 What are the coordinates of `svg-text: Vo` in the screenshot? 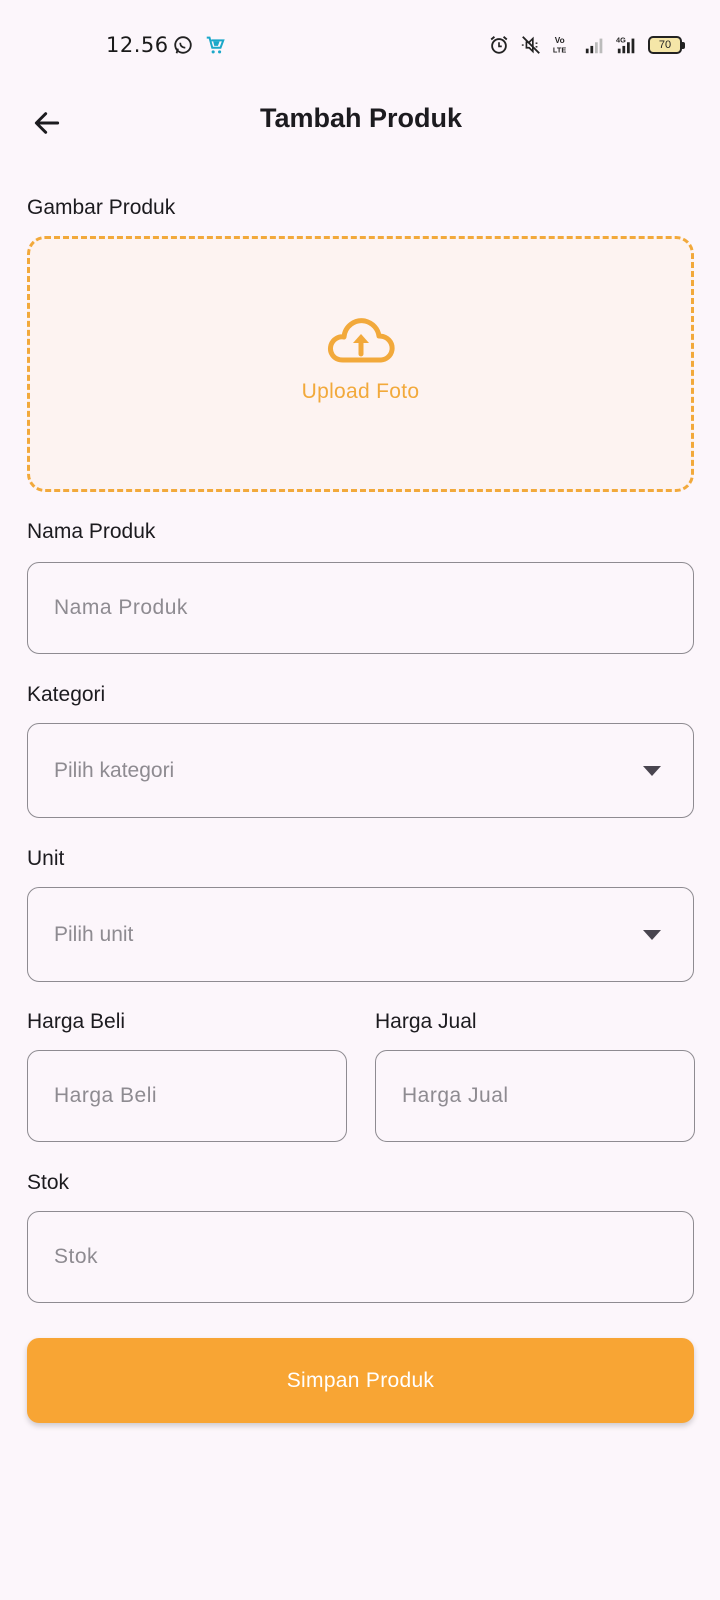 It's located at (560, 40).